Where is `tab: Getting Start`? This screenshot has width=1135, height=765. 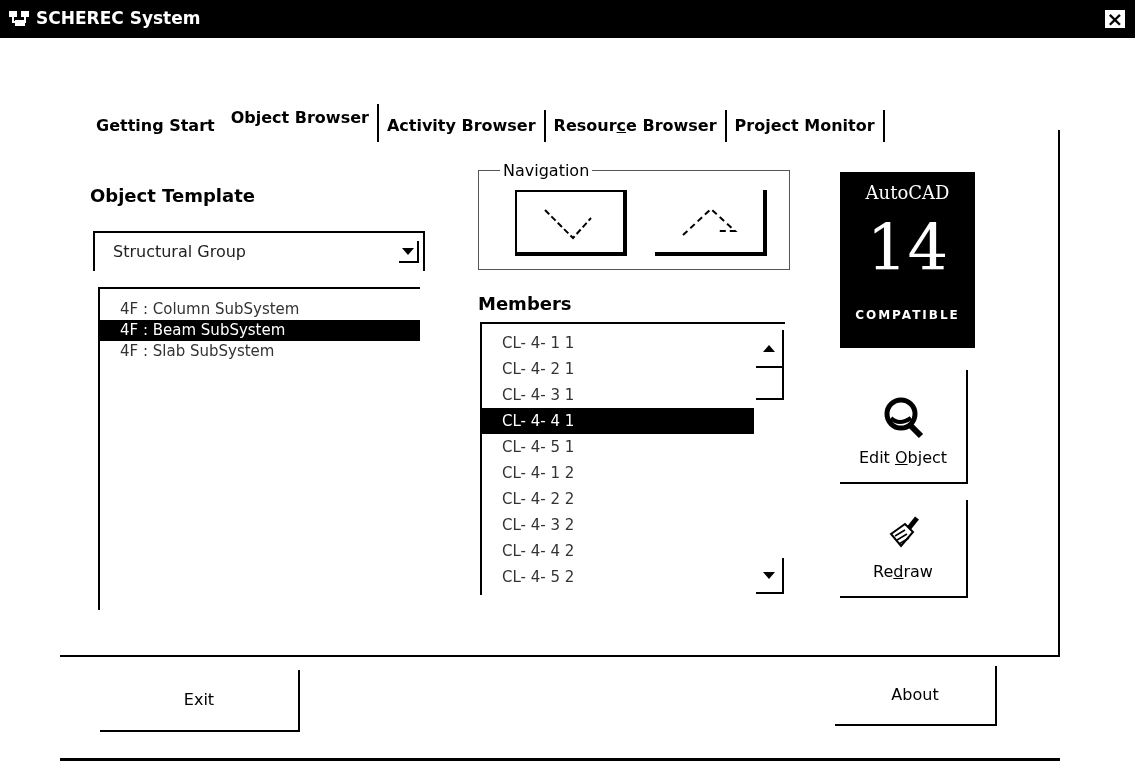
tab: Getting Start is located at coordinates (155, 126).